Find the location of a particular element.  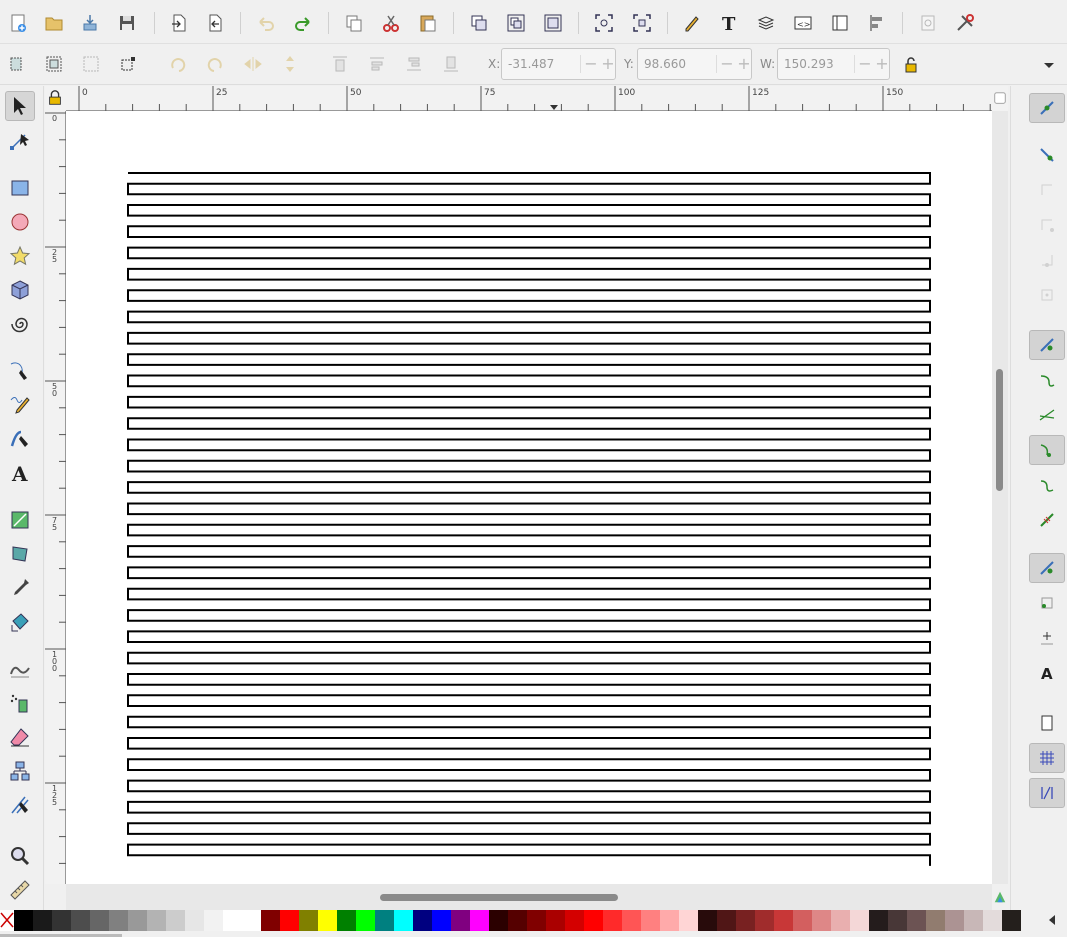

node-tool is located at coordinates (20, 141).